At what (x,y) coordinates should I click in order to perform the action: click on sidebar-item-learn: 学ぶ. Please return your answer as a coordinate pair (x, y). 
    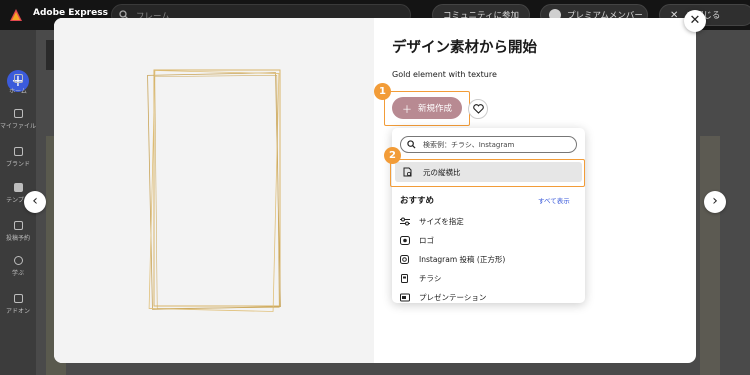
    Looking at the image, I should click on (18, 266).